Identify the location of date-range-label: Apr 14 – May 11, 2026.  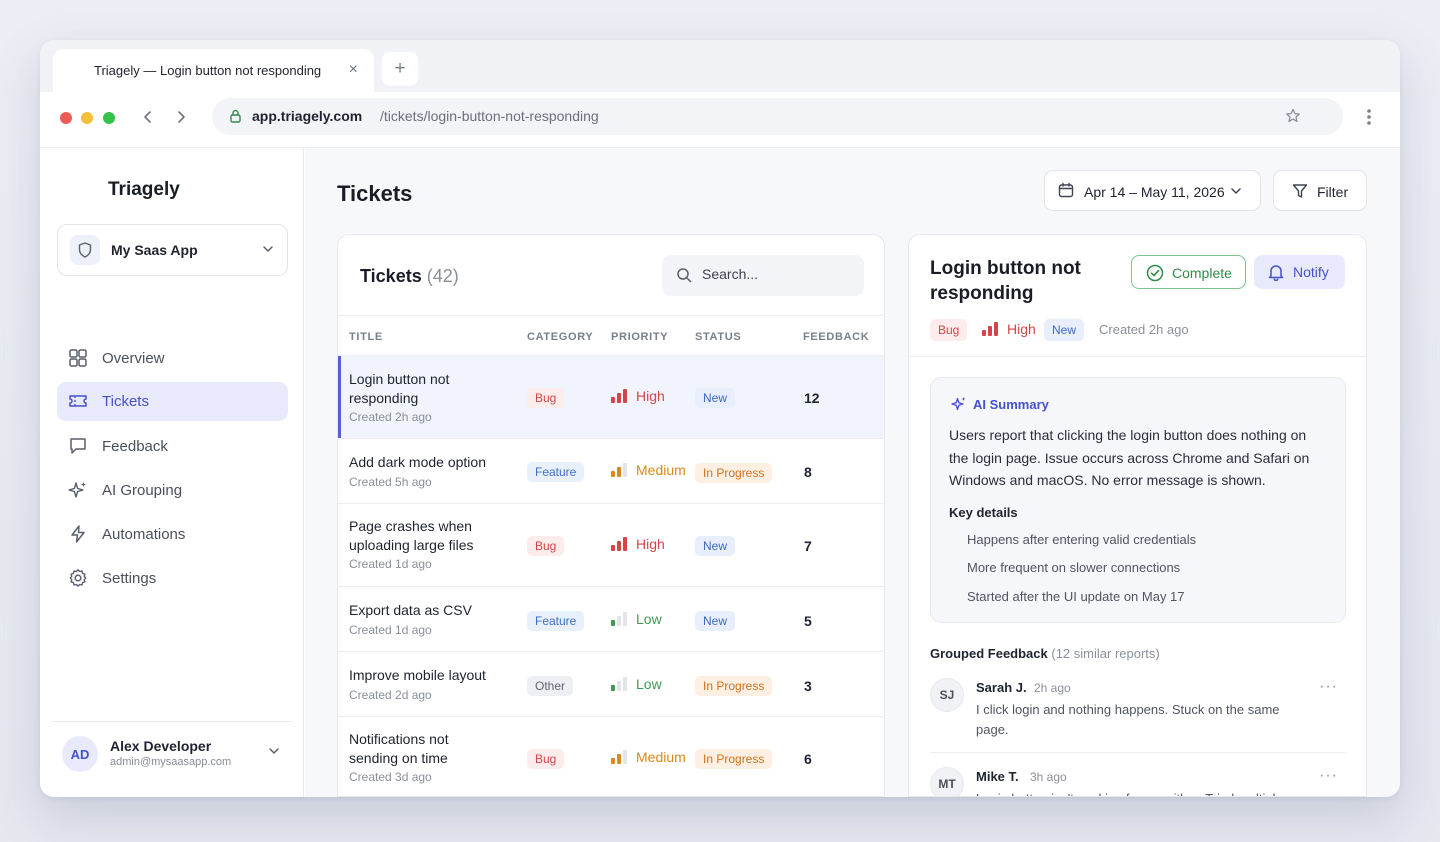
(1154, 192).